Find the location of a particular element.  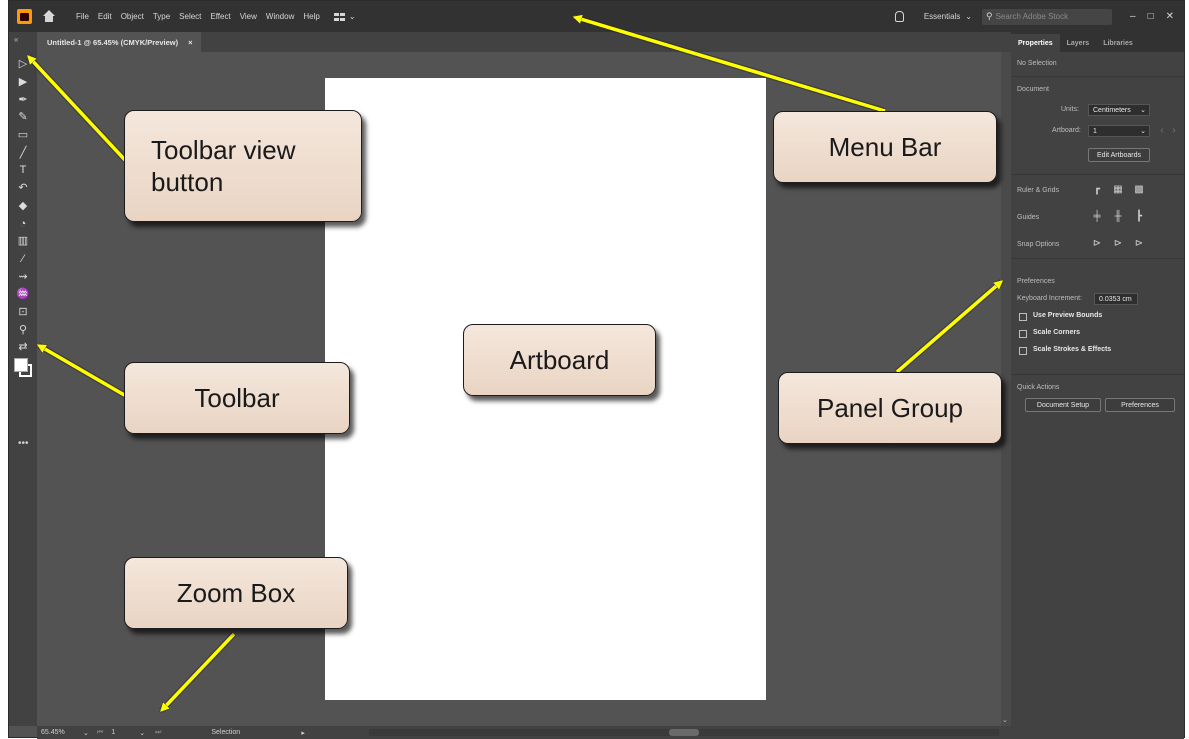

callout-toolbar-view-button: Toolbar view button is located at coordinates (243, 166).